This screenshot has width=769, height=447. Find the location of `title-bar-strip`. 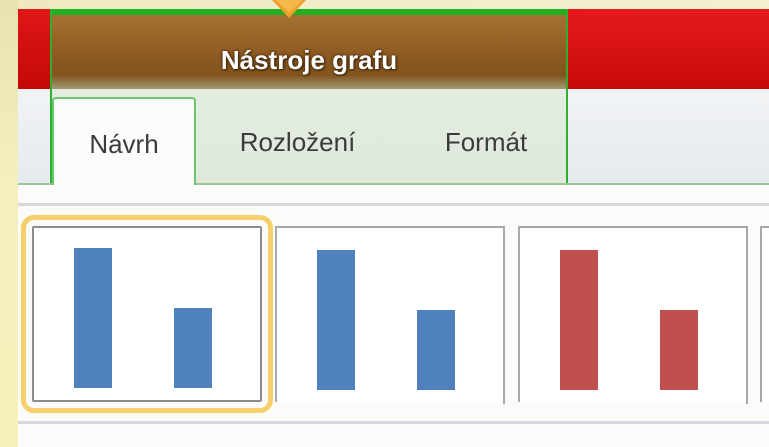

title-bar-strip is located at coordinates (393, 4).